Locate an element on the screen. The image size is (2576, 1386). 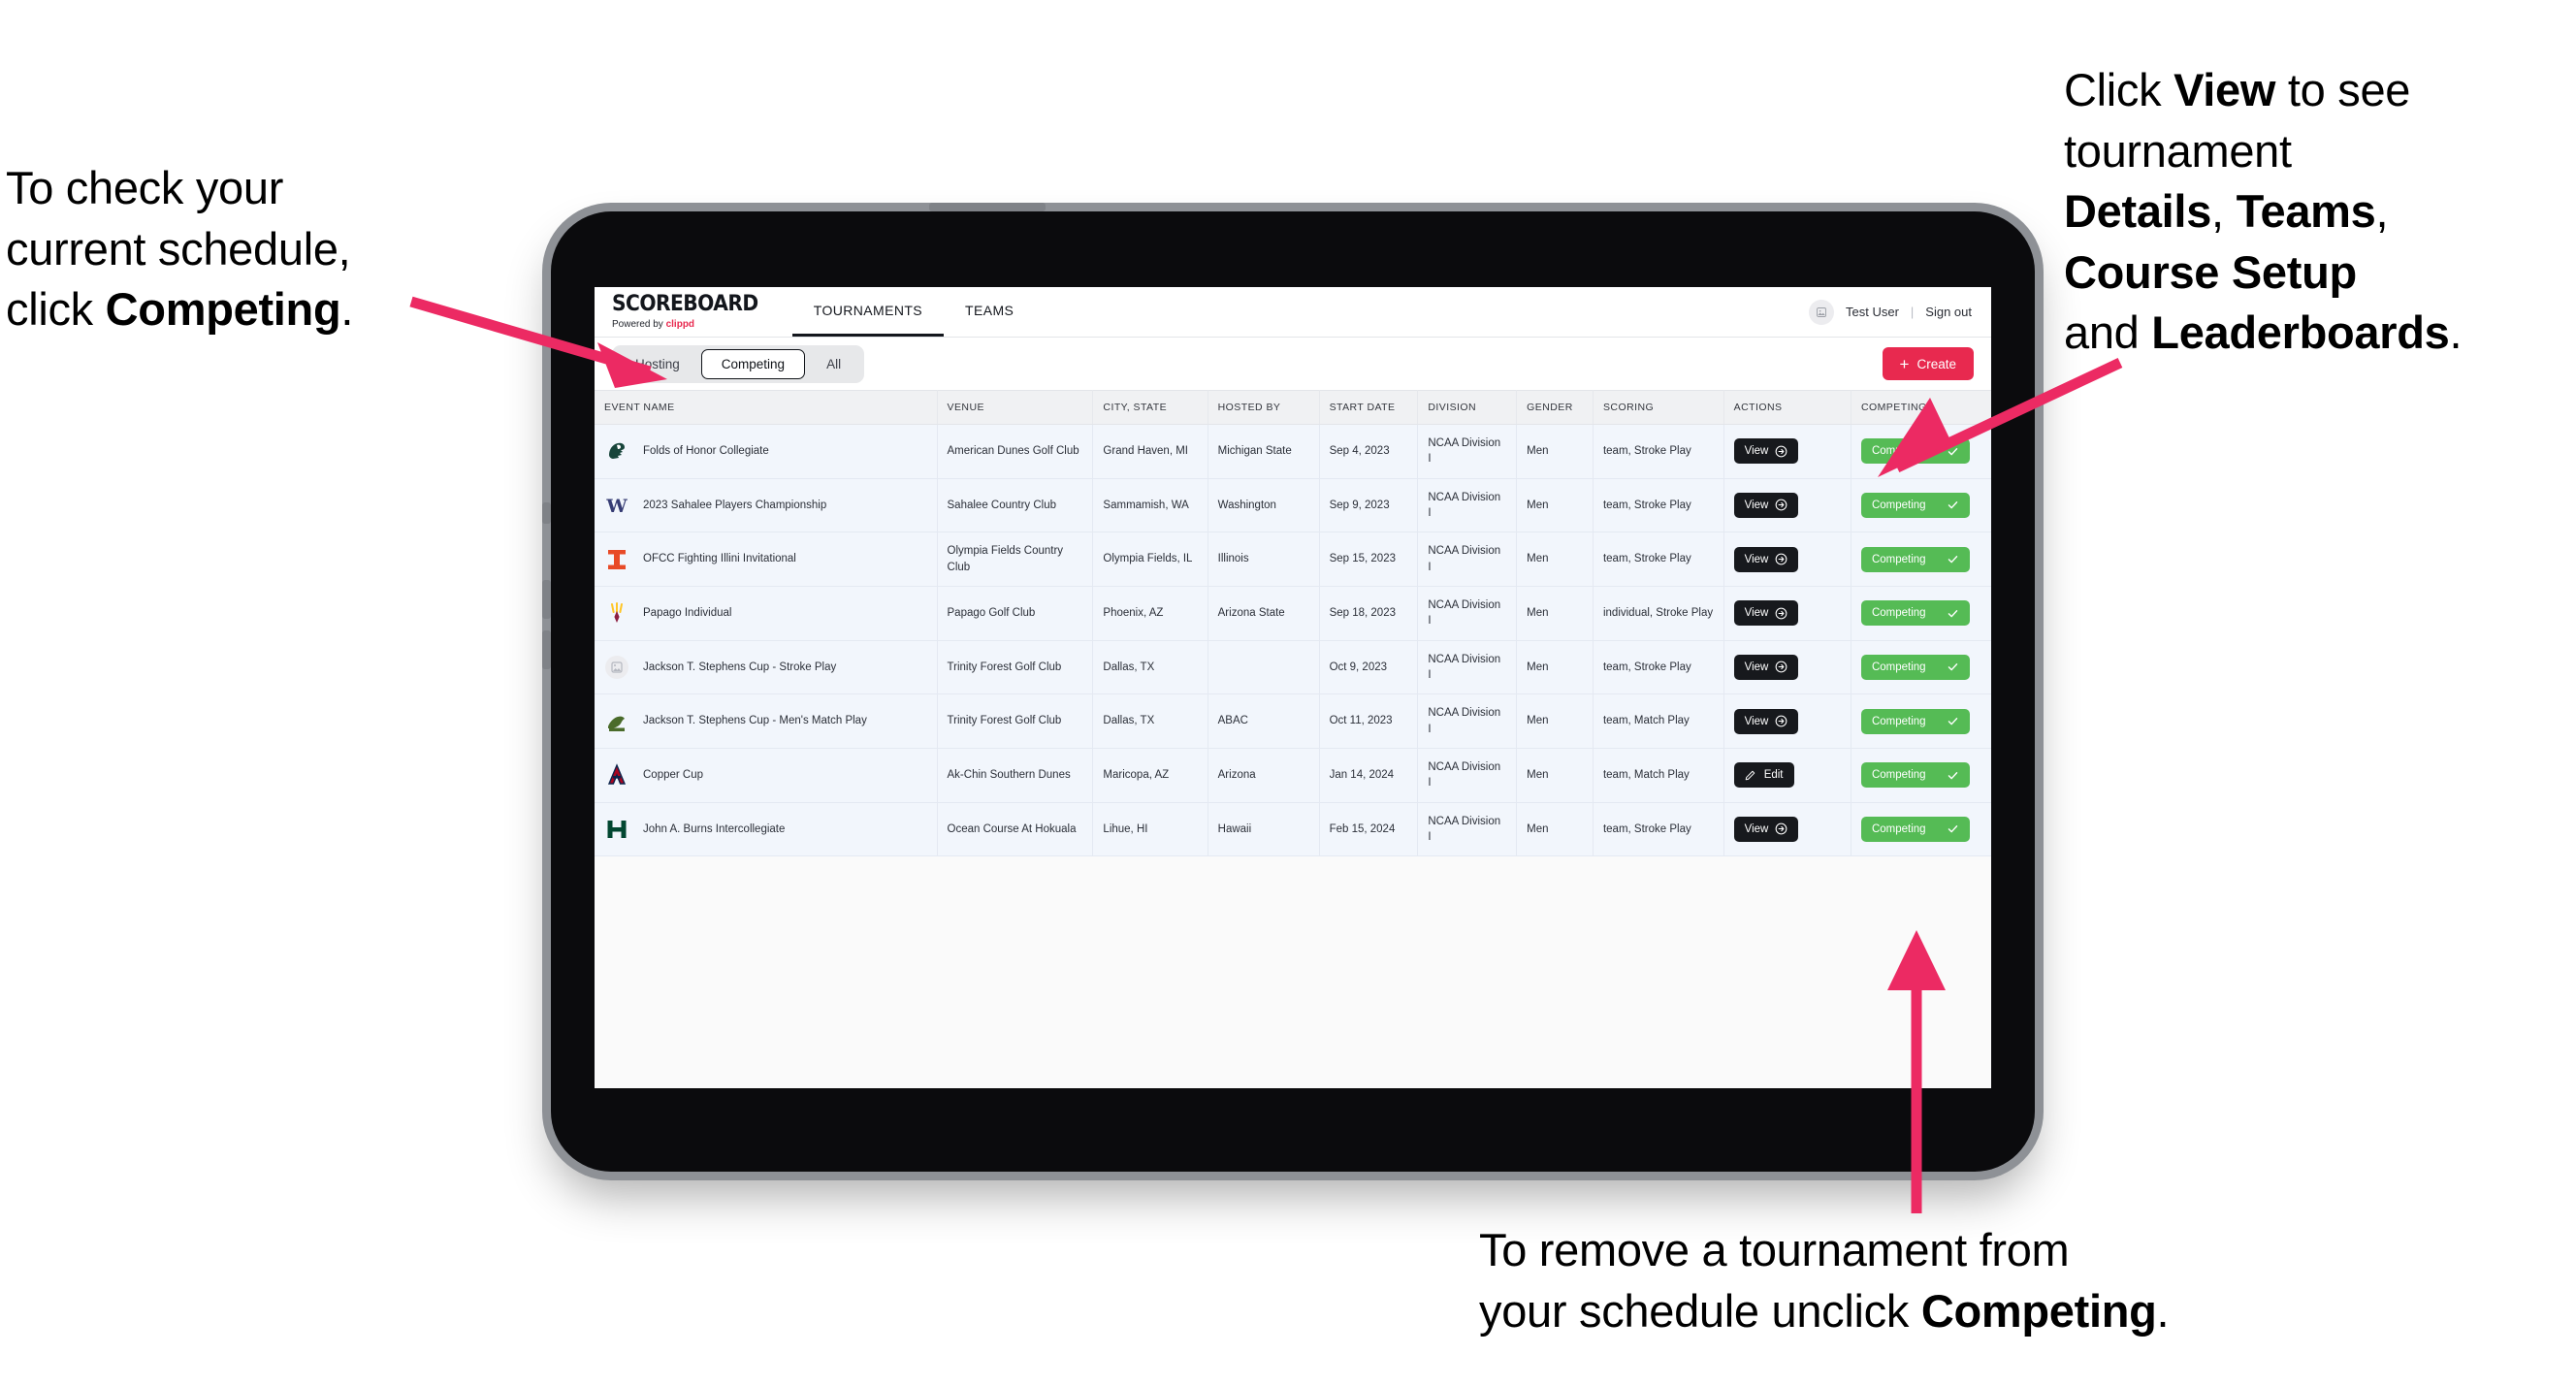
brand-logo: SCOREBOARD Powered by clippd is located at coordinates (693, 312).